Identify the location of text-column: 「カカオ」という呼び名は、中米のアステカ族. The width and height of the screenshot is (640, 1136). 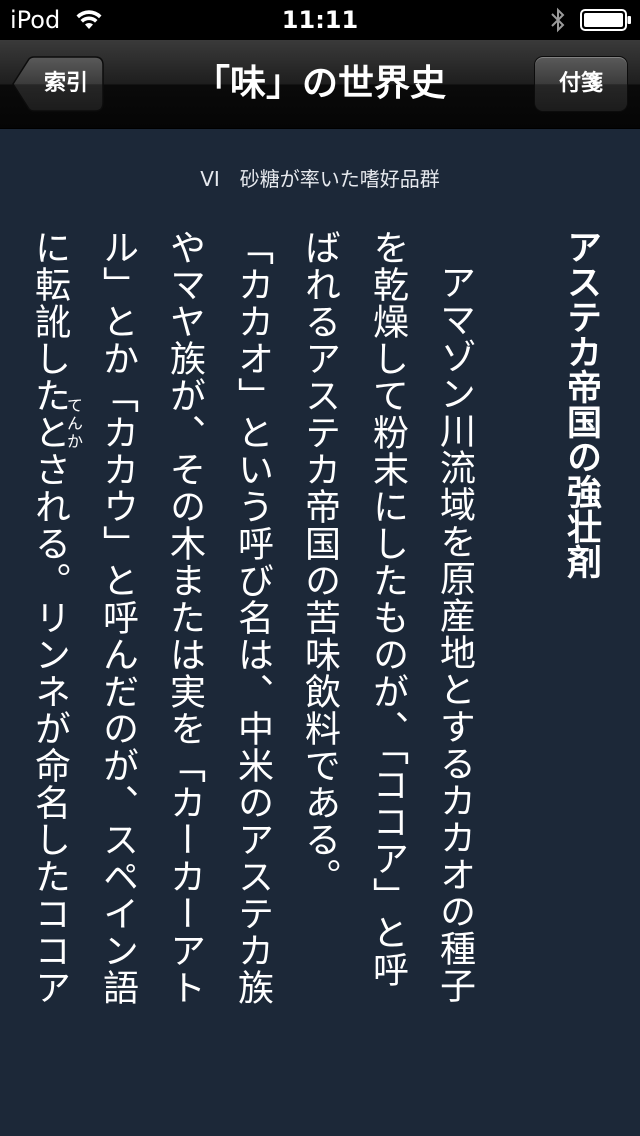
(252, 617).